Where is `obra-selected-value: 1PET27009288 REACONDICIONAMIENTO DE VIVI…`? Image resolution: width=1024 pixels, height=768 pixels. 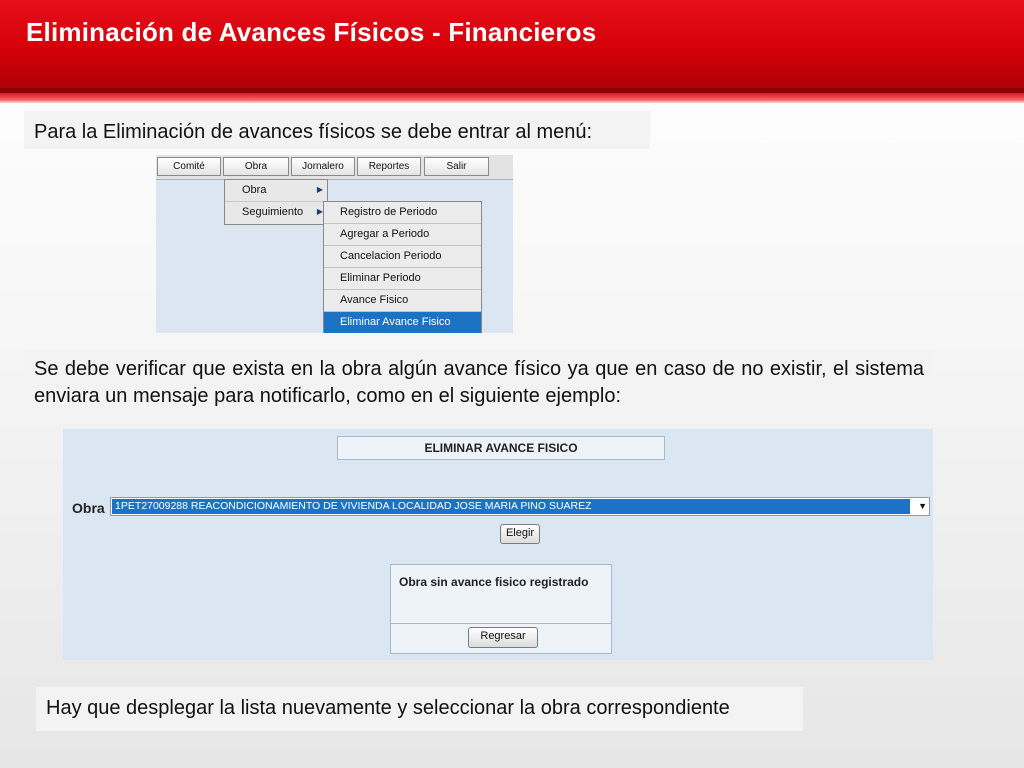 obra-selected-value: 1PET27009288 REACONDICIONAMIENTO DE VIVI… is located at coordinates (511, 506).